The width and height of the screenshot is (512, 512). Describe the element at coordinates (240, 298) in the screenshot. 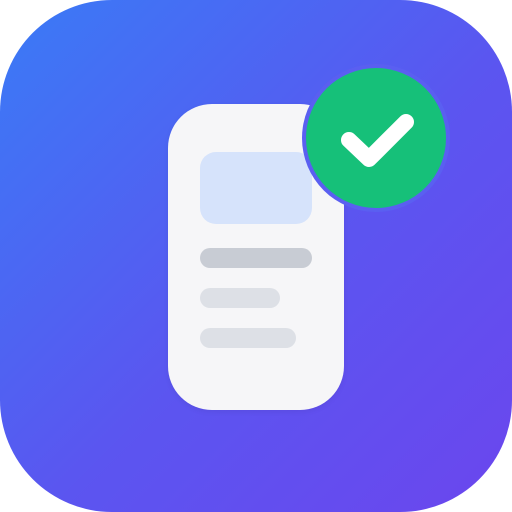

I see `content-line-secondary` at that location.